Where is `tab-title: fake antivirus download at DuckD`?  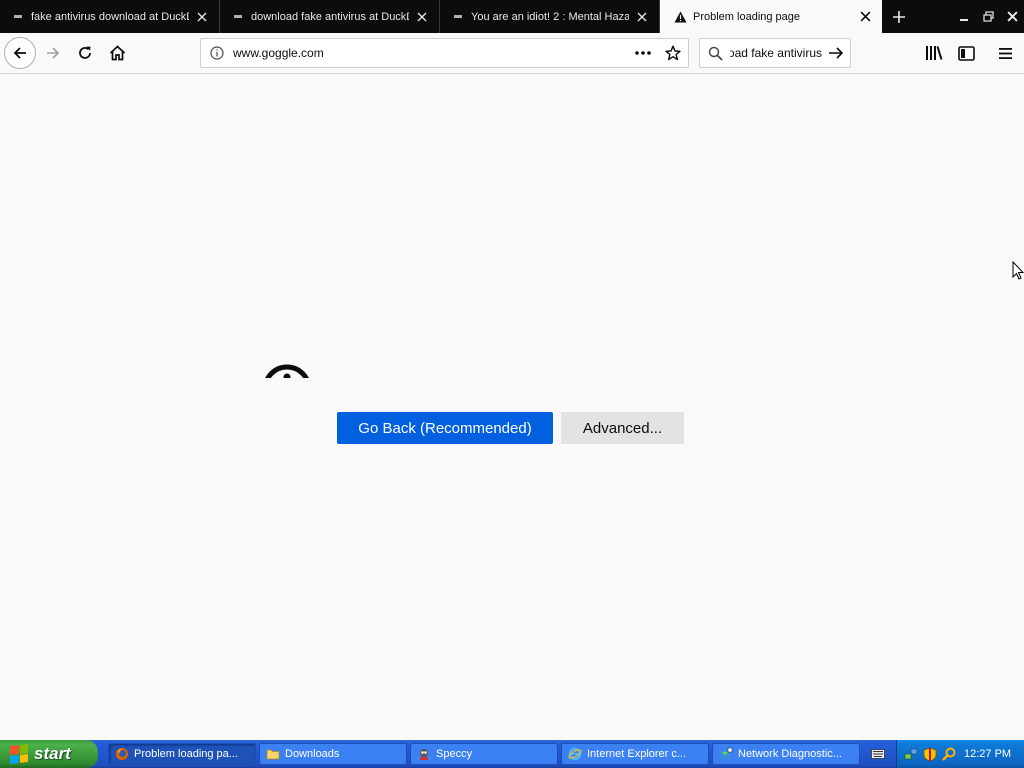
tab-title: fake antivirus download at DuckD is located at coordinates (110, 16).